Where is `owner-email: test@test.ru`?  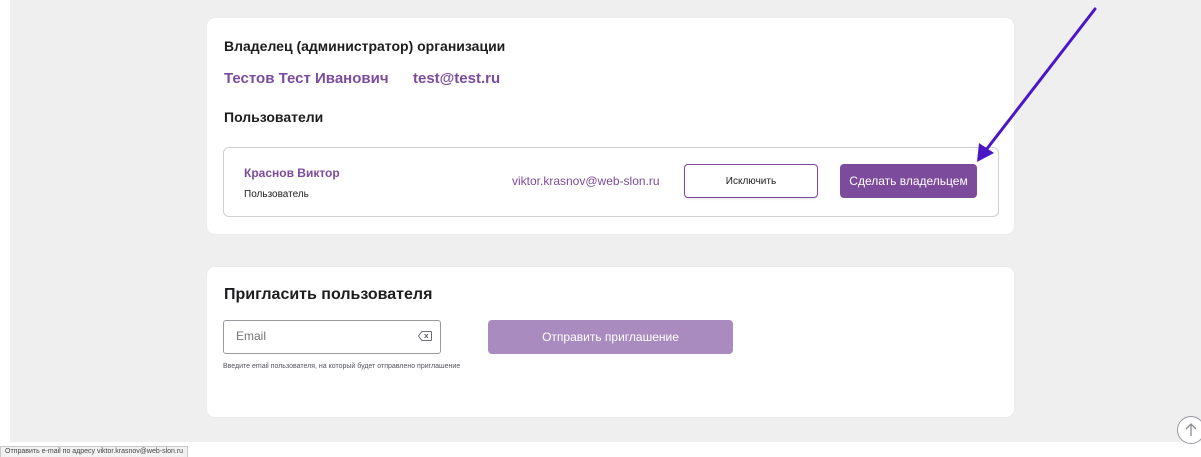
owner-email: test@test.ru is located at coordinates (457, 78).